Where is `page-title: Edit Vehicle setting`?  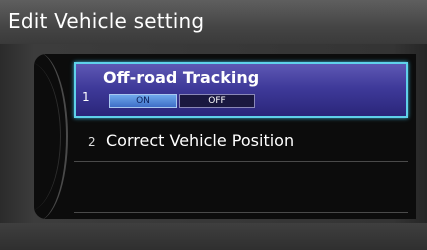 page-title: Edit Vehicle setting is located at coordinates (106, 21).